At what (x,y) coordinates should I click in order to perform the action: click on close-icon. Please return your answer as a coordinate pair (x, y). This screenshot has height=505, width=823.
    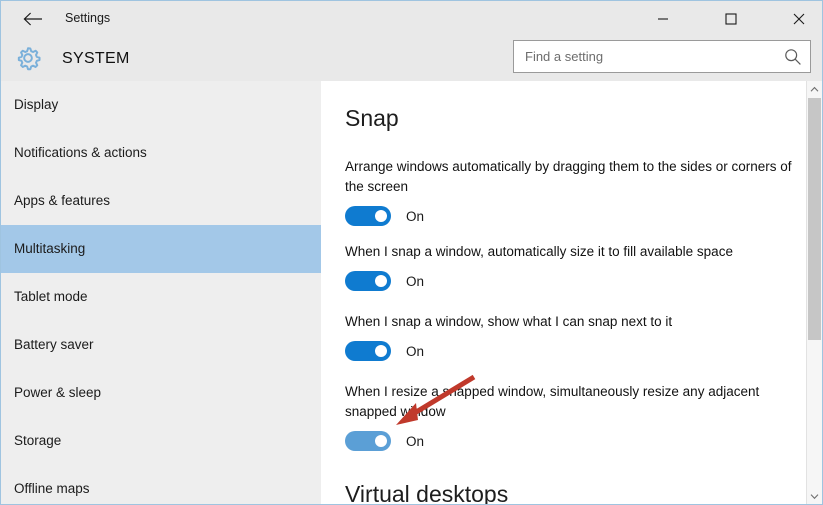
    Looking at the image, I should click on (799, 18).